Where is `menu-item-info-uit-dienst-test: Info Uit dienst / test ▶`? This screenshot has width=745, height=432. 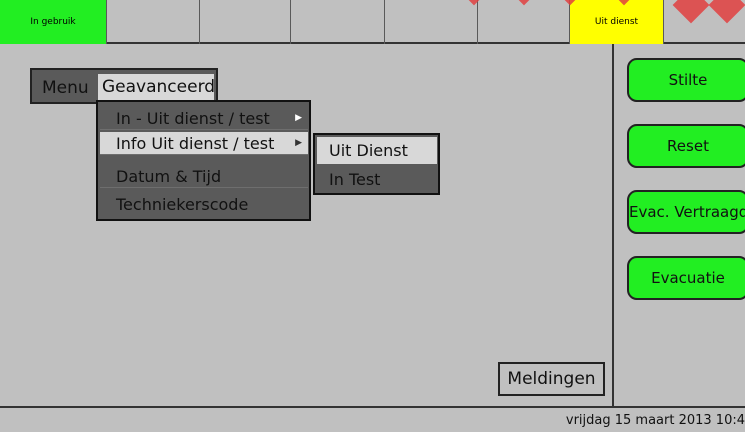 menu-item-info-uit-dienst-test: Info Uit dienst / test ▶ is located at coordinates (204, 143).